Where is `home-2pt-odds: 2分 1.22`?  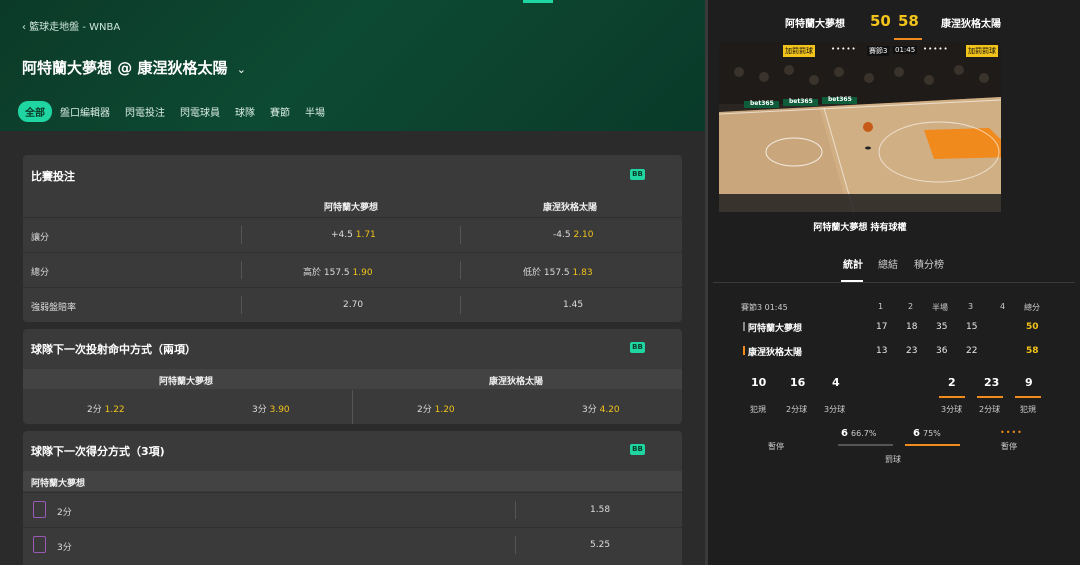 home-2pt-odds: 2分 1.22 is located at coordinates (106, 408).